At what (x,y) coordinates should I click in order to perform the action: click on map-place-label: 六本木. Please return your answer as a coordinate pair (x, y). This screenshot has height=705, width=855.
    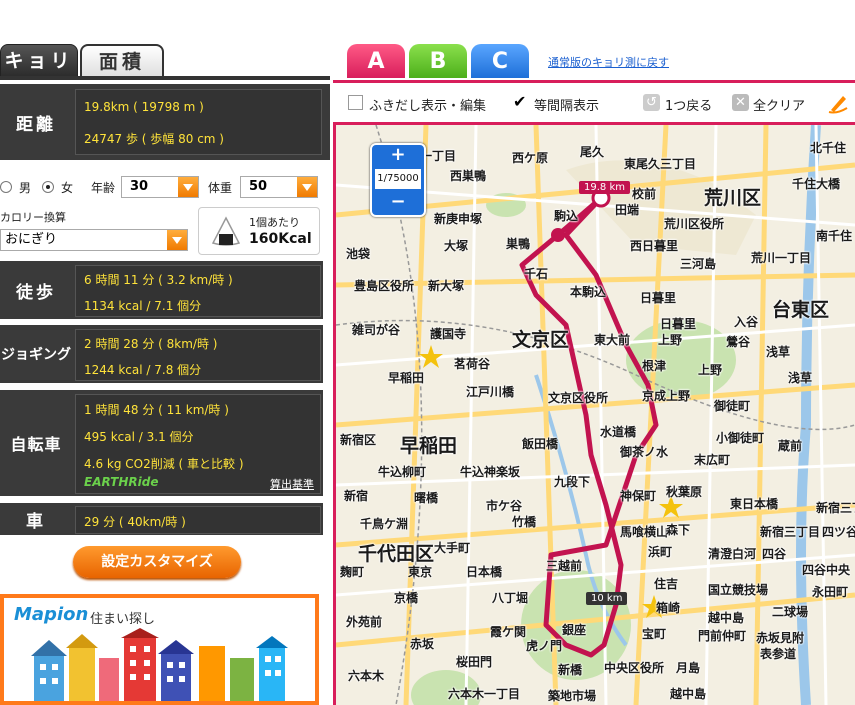
    Looking at the image, I should click on (366, 676).